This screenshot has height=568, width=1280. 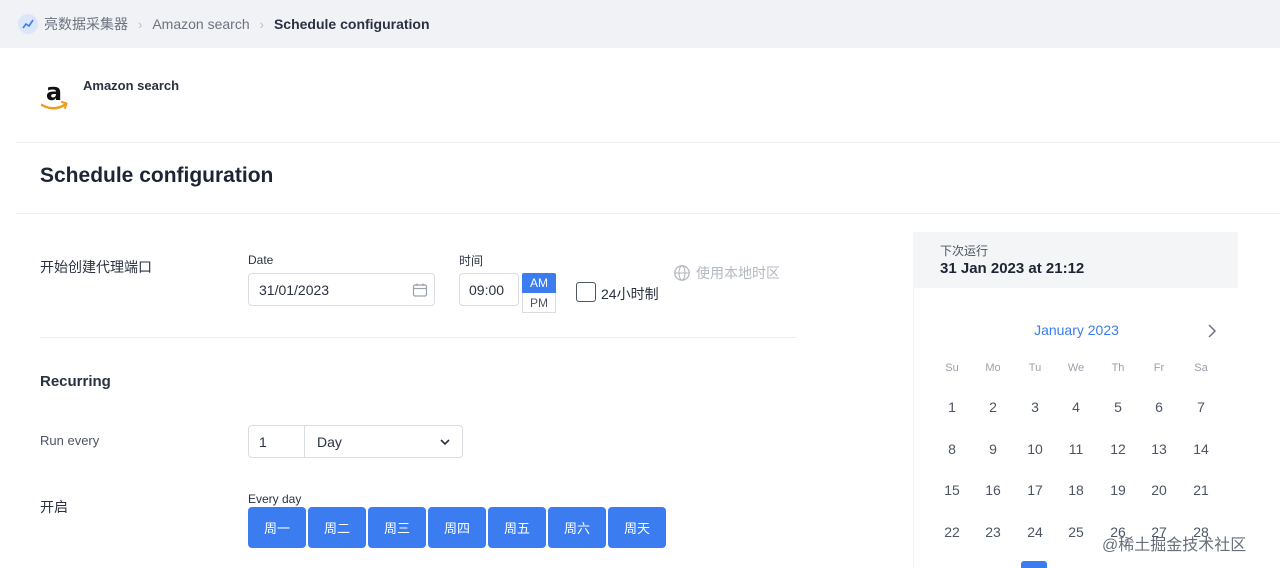 I want to click on calendar-day: 4, so click(x=1076, y=407).